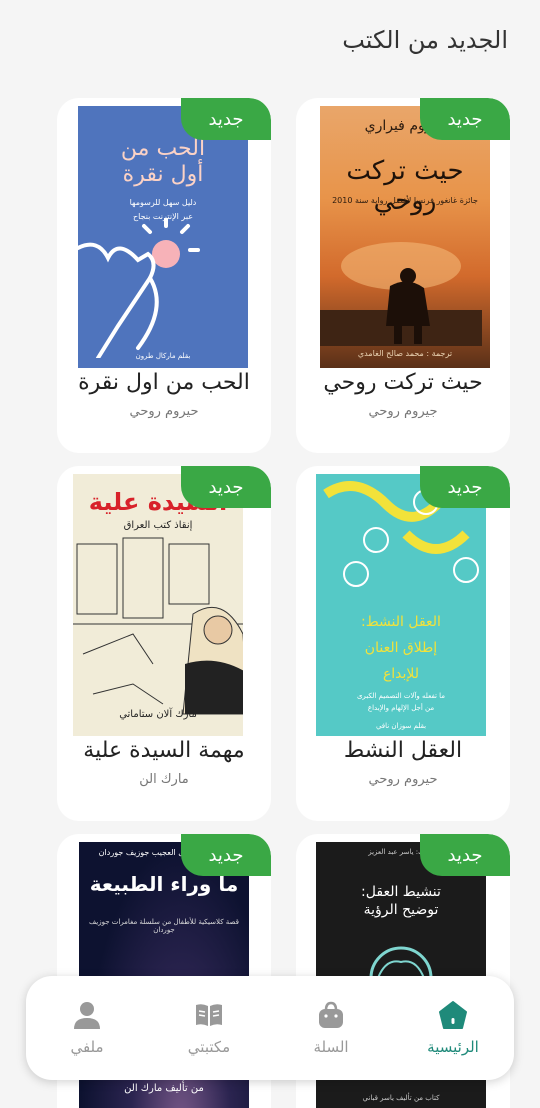 This screenshot has width=540, height=1108. Describe the element at coordinates (164, 750) in the screenshot. I see `book-title: مهمة السيدة علية` at that location.